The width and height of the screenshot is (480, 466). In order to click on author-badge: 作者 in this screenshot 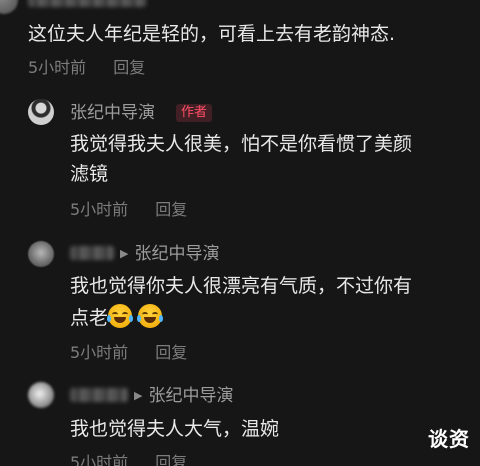, I will do `click(194, 113)`.